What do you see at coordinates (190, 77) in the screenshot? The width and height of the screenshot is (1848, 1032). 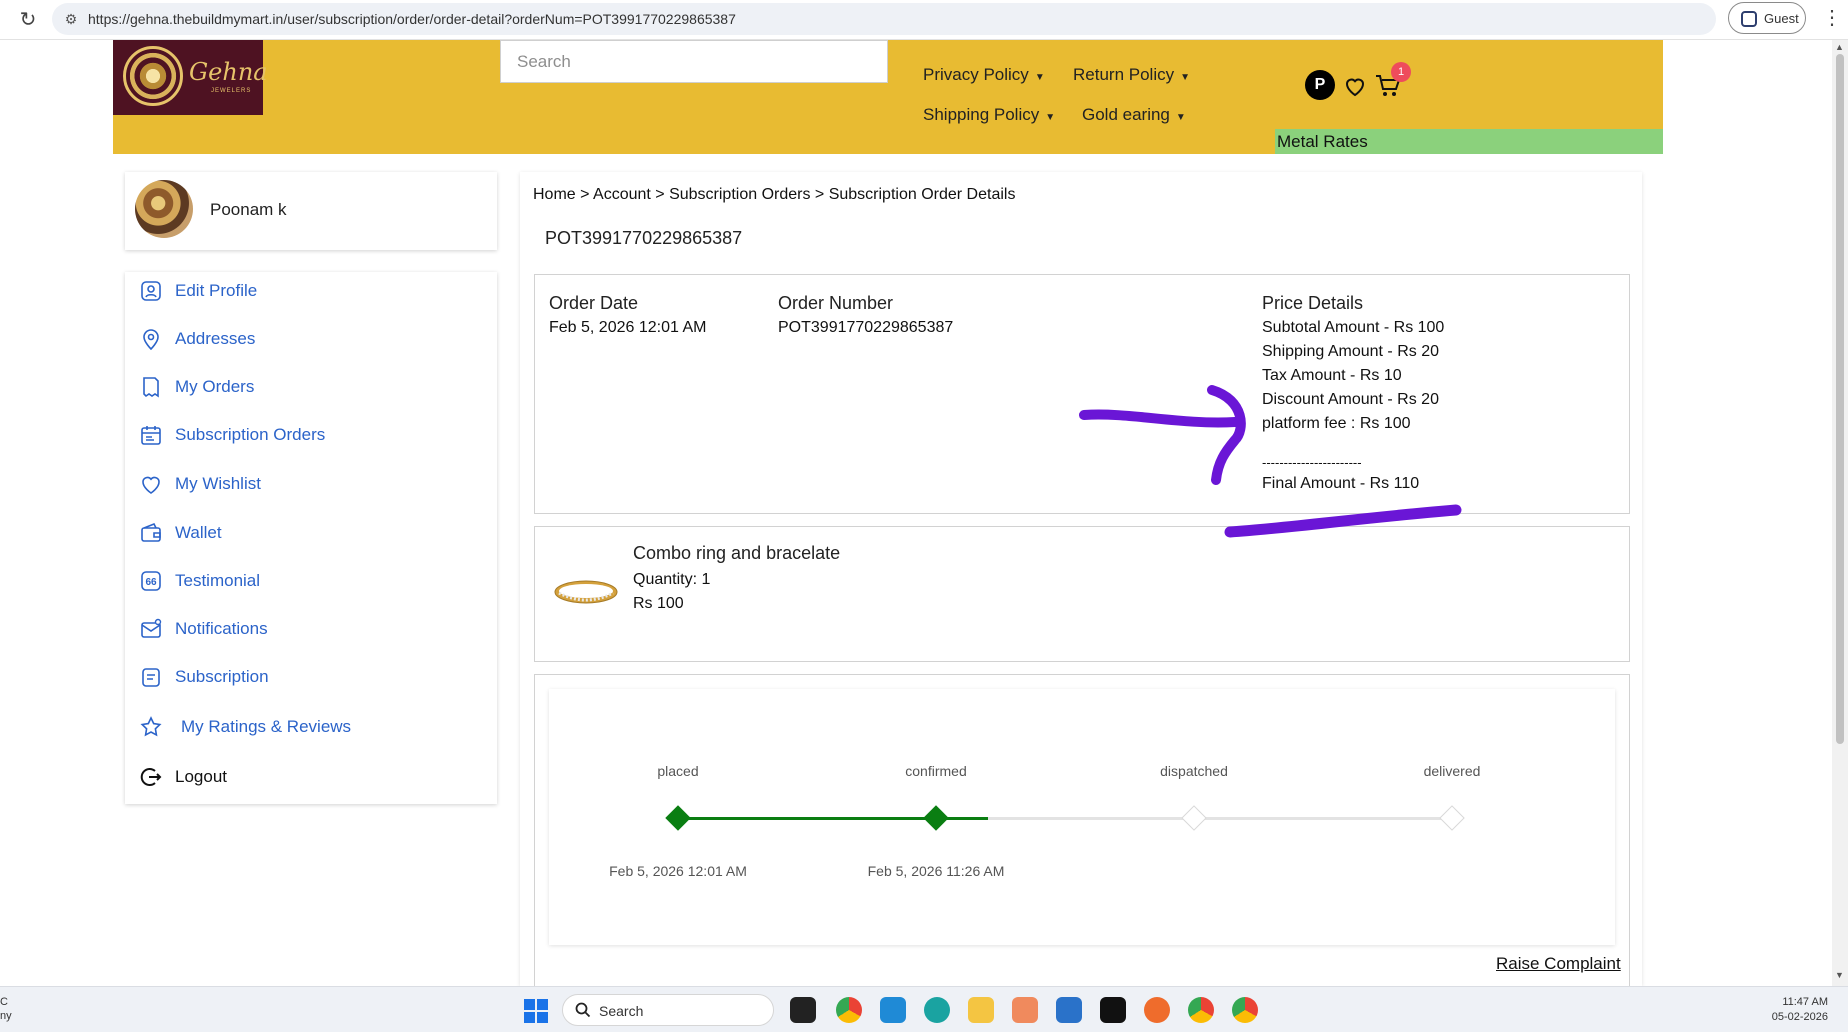 I see `site-logo: Gehna JEWELERS` at bounding box center [190, 77].